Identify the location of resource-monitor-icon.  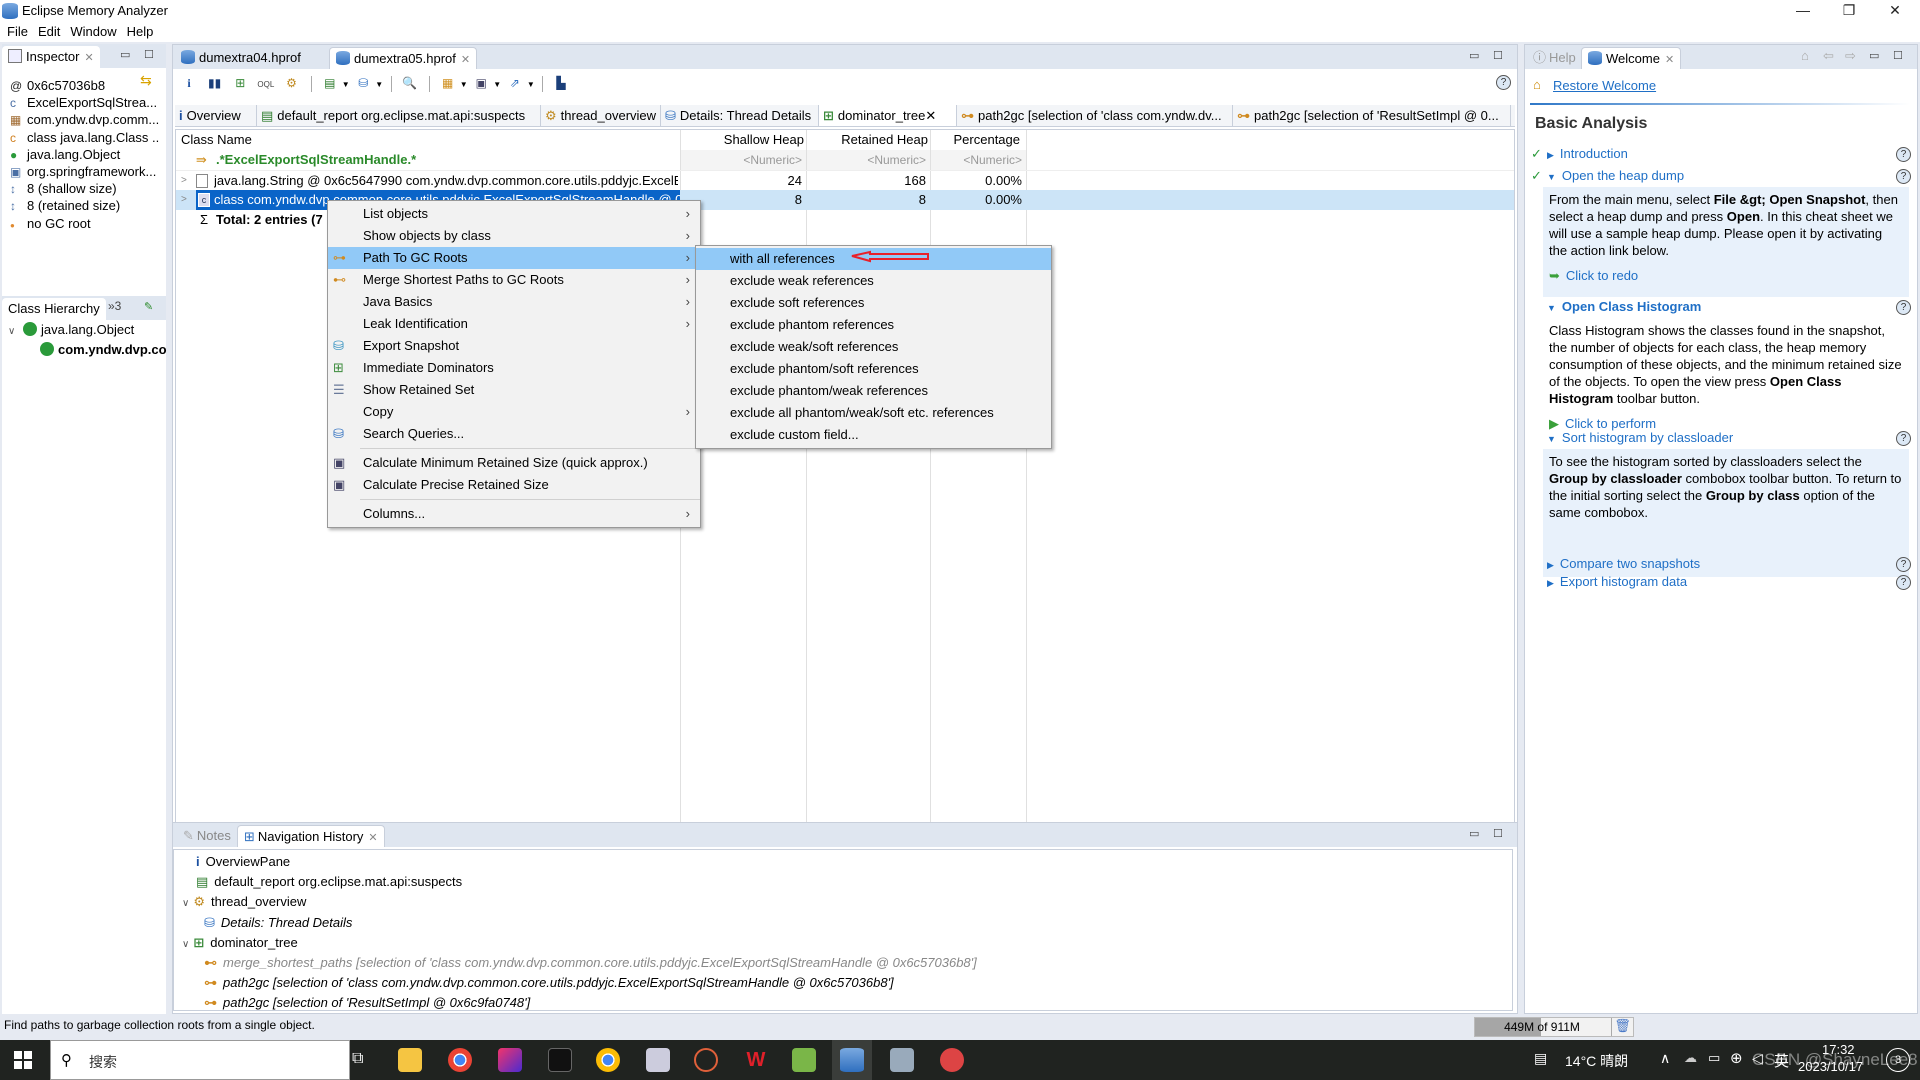
(658, 1060).